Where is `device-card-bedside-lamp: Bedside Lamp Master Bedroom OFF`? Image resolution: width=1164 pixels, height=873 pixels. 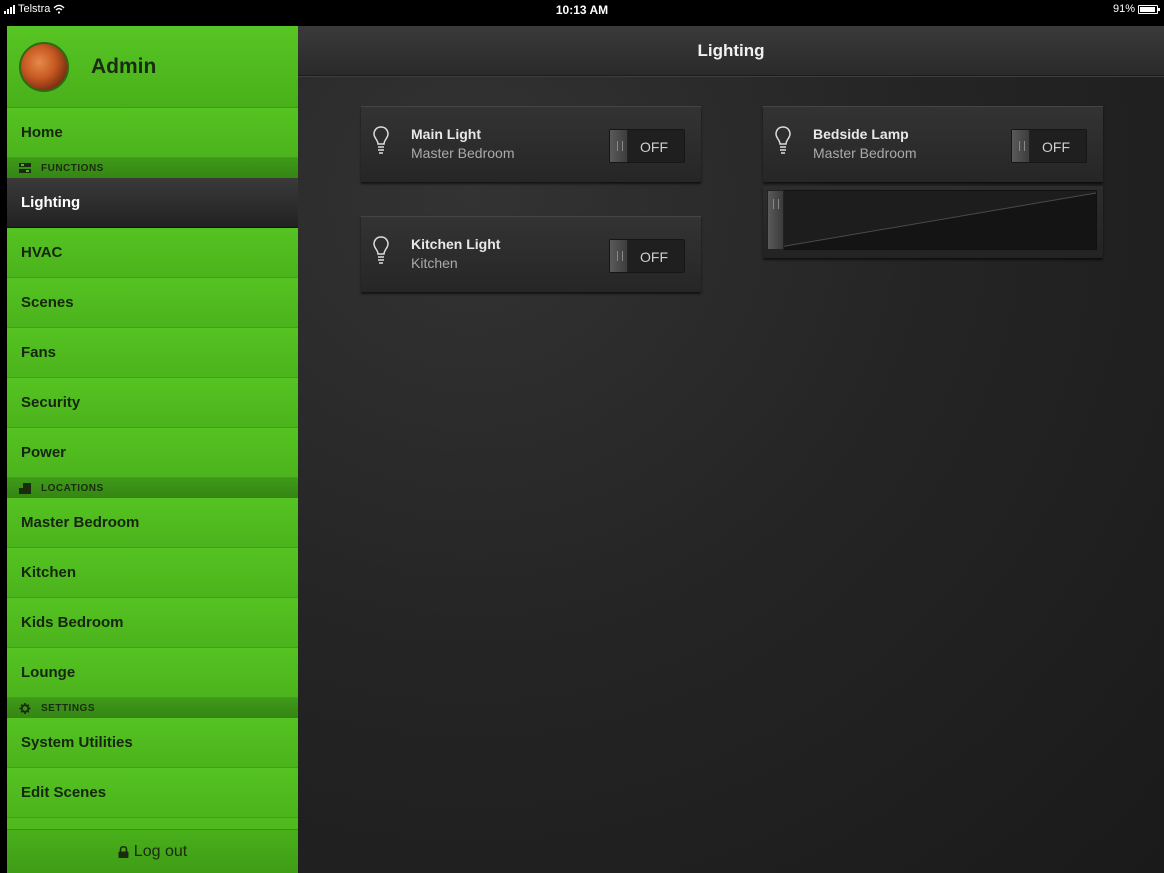 device-card-bedside-lamp: Bedside Lamp Master Bedroom OFF is located at coordinates (933, 144).